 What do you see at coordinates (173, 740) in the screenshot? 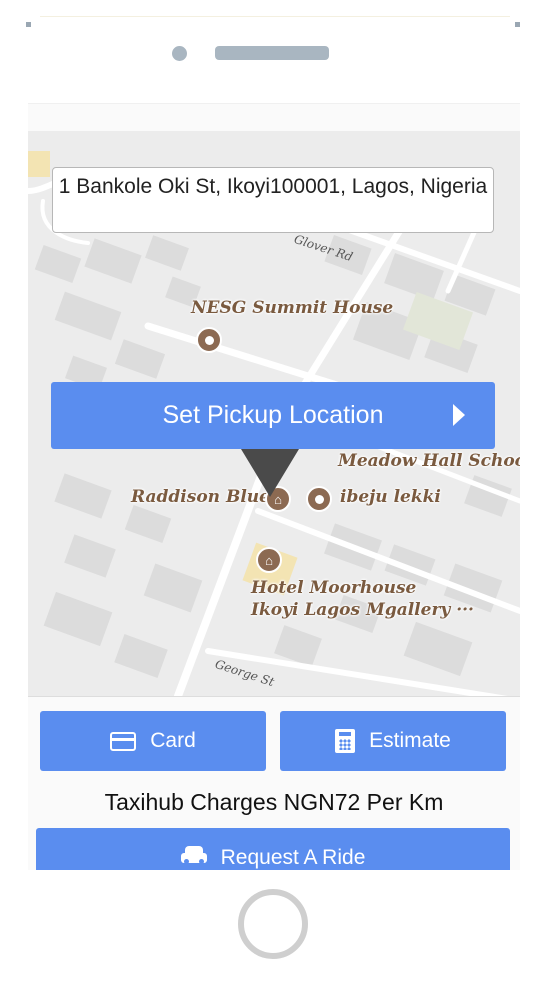
I see `card-label: Card` at bounding box center [173, 740].